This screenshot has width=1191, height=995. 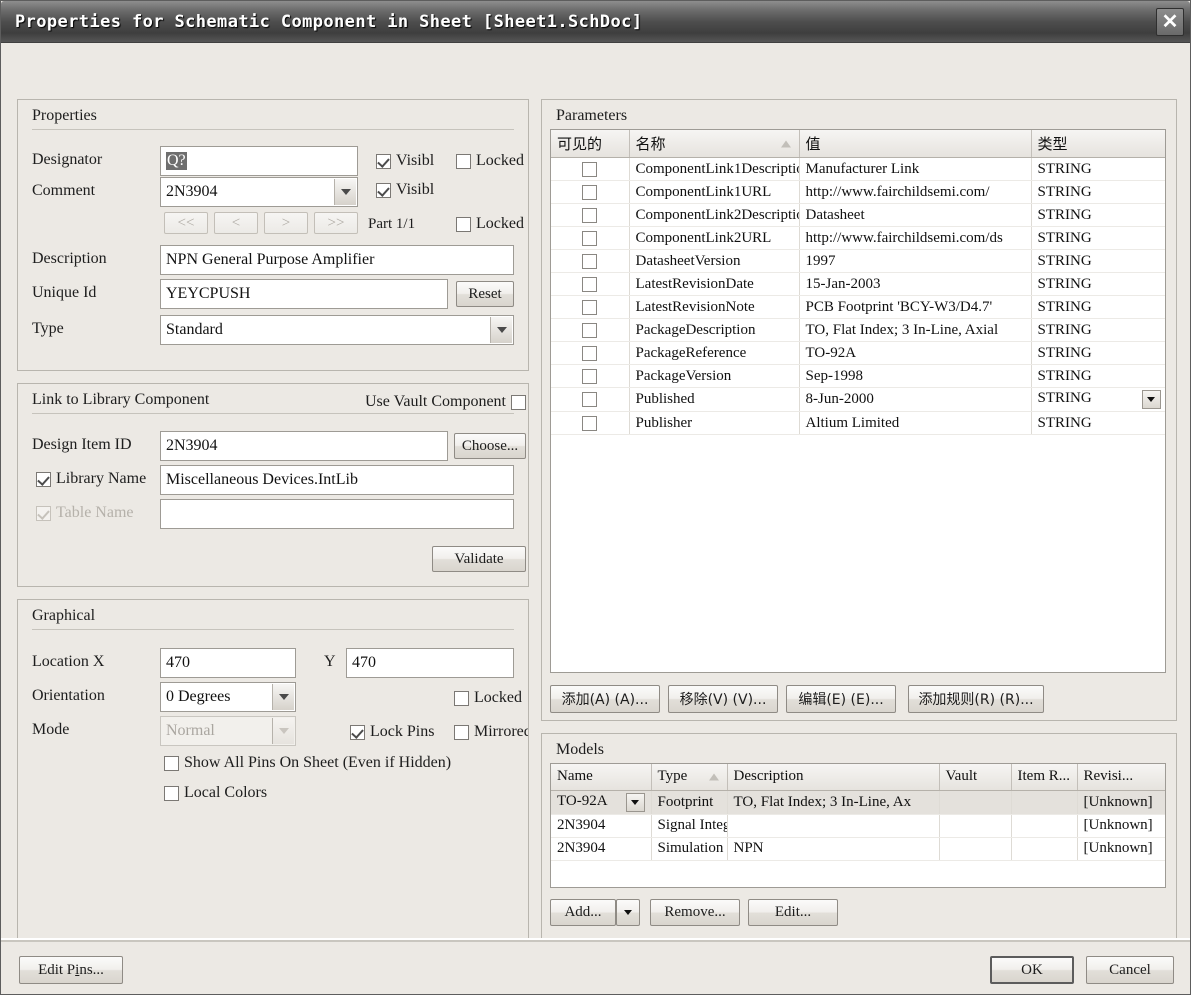 I want to click on show-all-pins-checkbox: Show All Pins On Sheet (Even if Hidden), so click(x=307, y=763).